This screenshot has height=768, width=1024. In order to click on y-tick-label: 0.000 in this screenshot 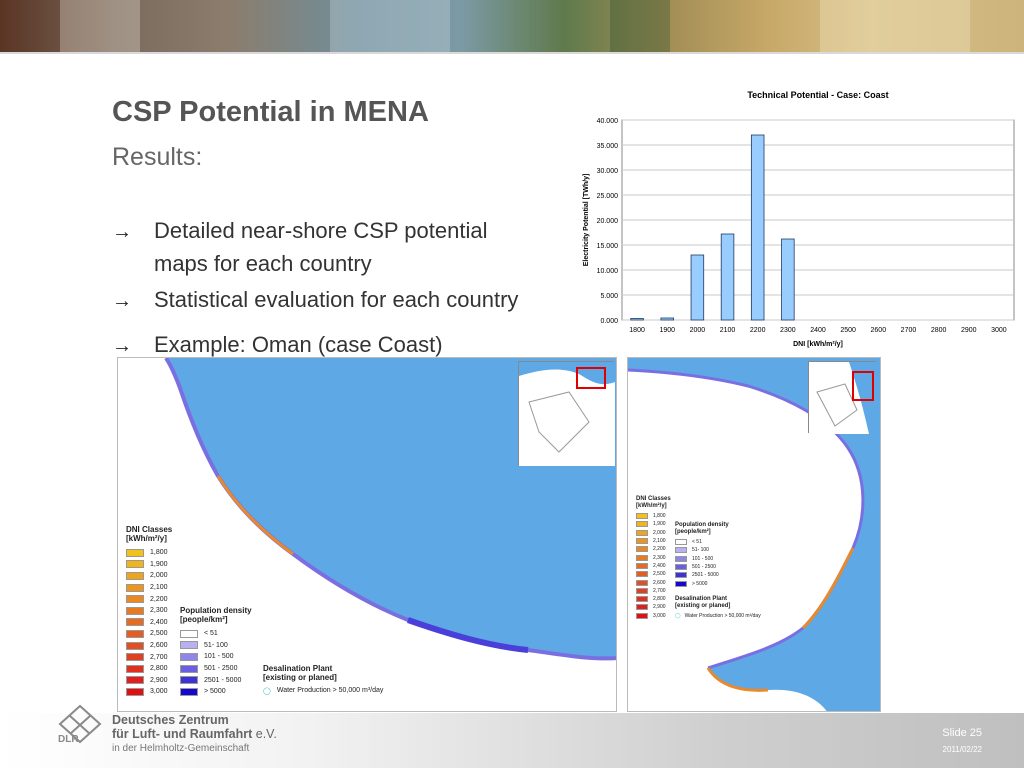, I will do `click(609, 321)`.